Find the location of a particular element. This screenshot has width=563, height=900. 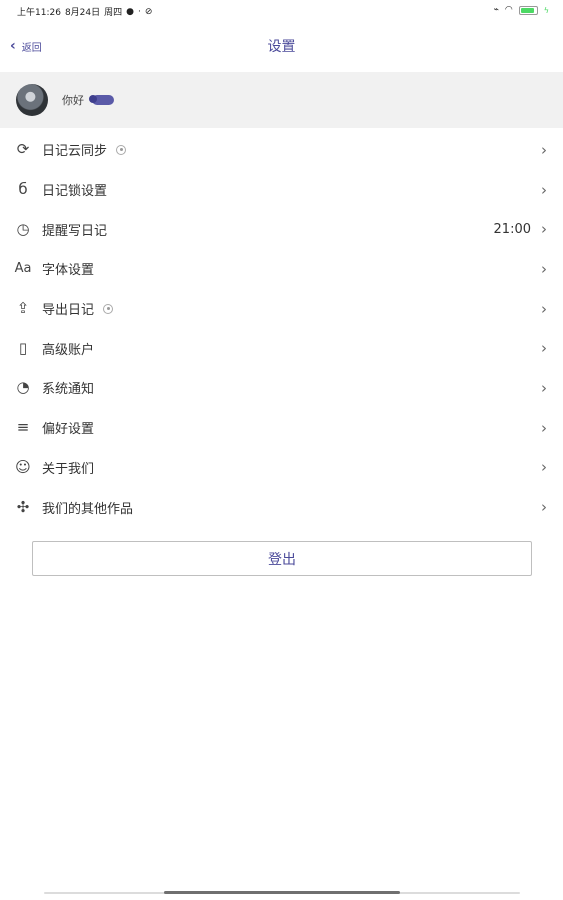

battery-icon is located at coordinates (528, 10).